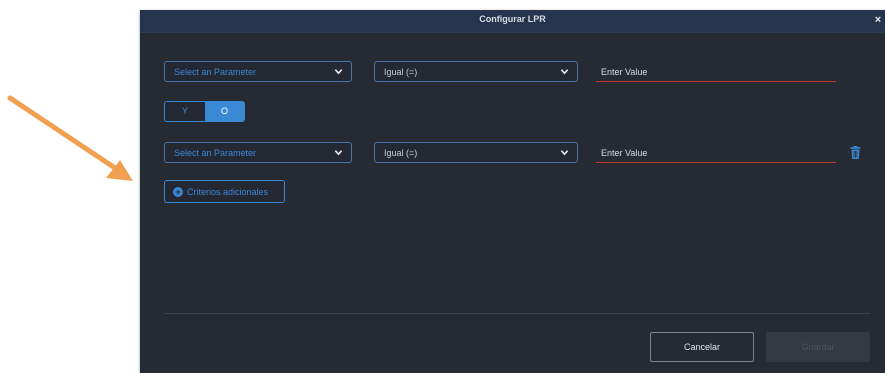 This screenshot has width=885, height=373. What do you see at coordinates (258, 152) in the screenshot?
I see `parameter-select-2: Select an Parameter` at bounding box center [258, 152].